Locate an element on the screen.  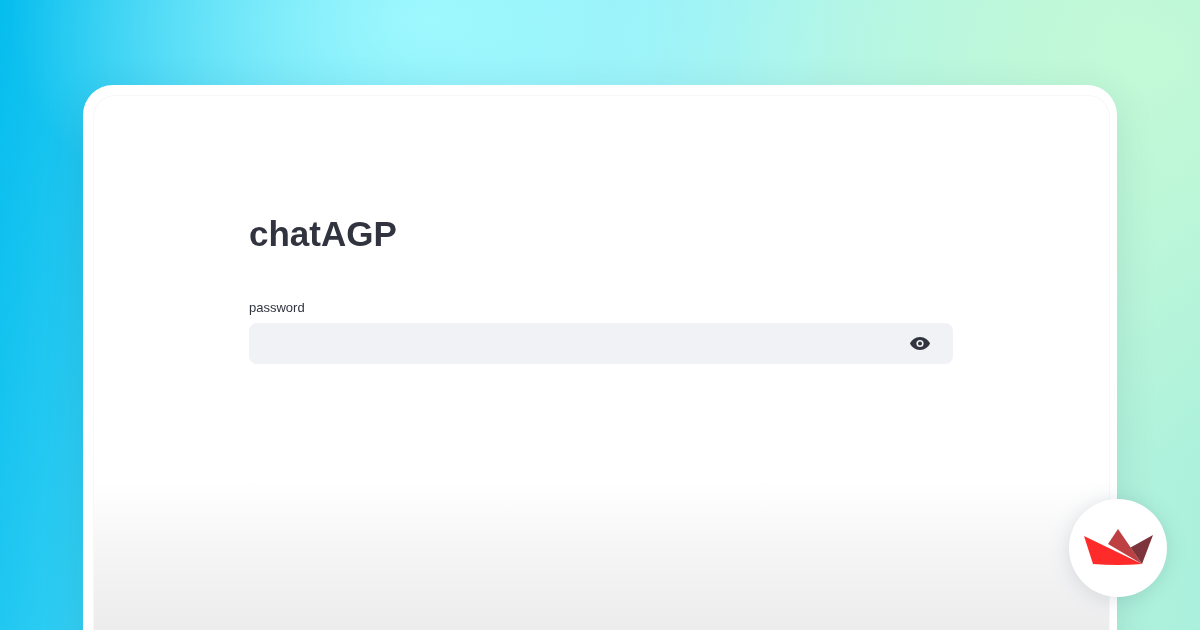
boat-logo-icon is located at coordinates (1118, 548).